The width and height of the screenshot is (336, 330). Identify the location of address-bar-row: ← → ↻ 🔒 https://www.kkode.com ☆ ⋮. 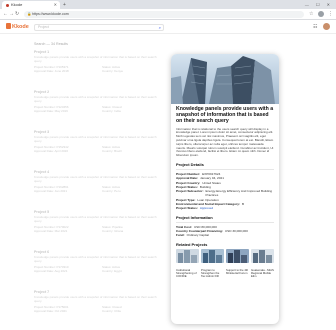
(168, 14).